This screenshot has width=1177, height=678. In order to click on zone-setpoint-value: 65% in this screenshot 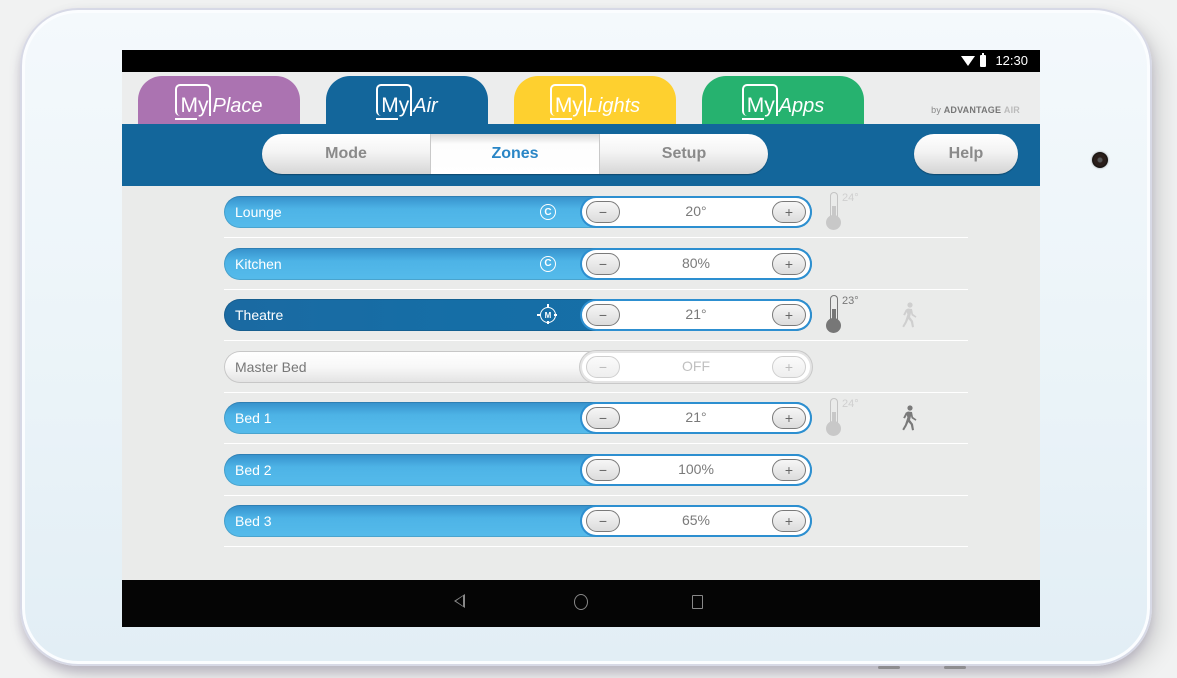, I will do `click(696, 520)`.